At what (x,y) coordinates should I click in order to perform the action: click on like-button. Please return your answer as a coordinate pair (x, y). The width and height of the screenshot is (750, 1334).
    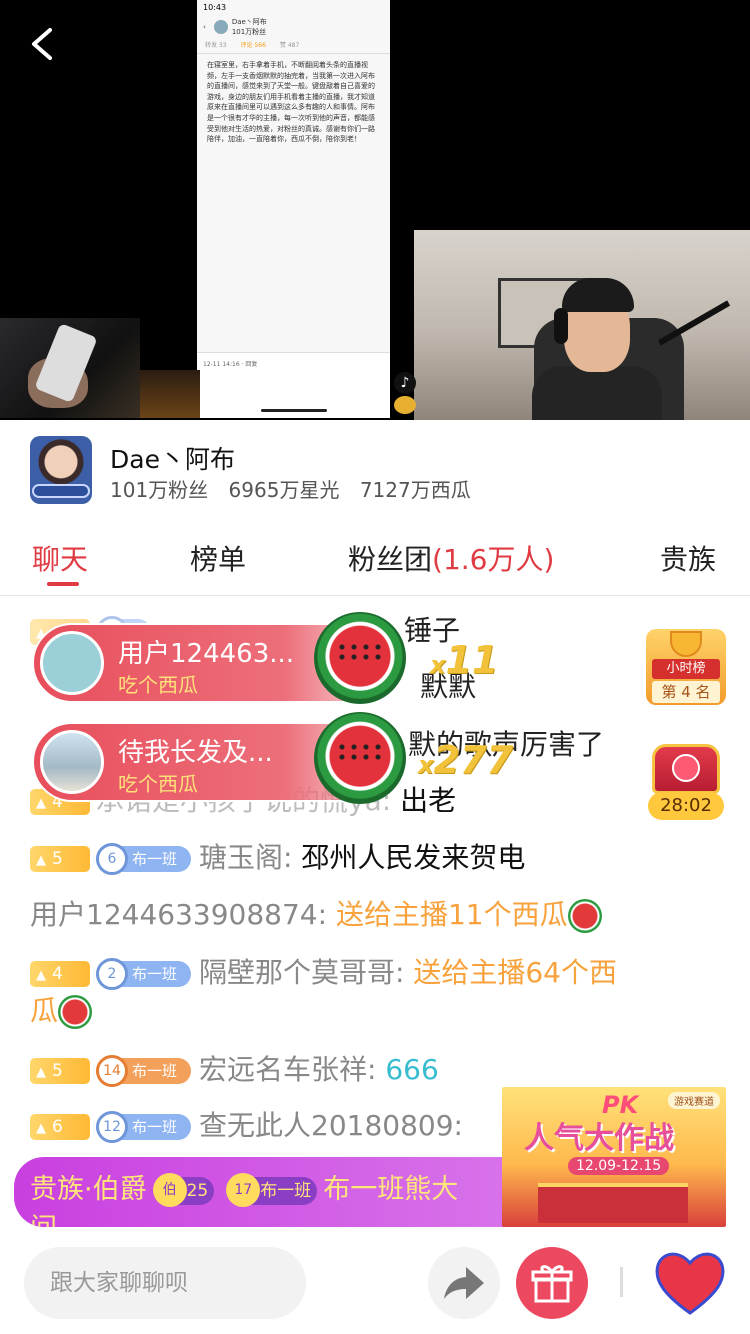
    Looking at the image, I should click on (690, 1283).